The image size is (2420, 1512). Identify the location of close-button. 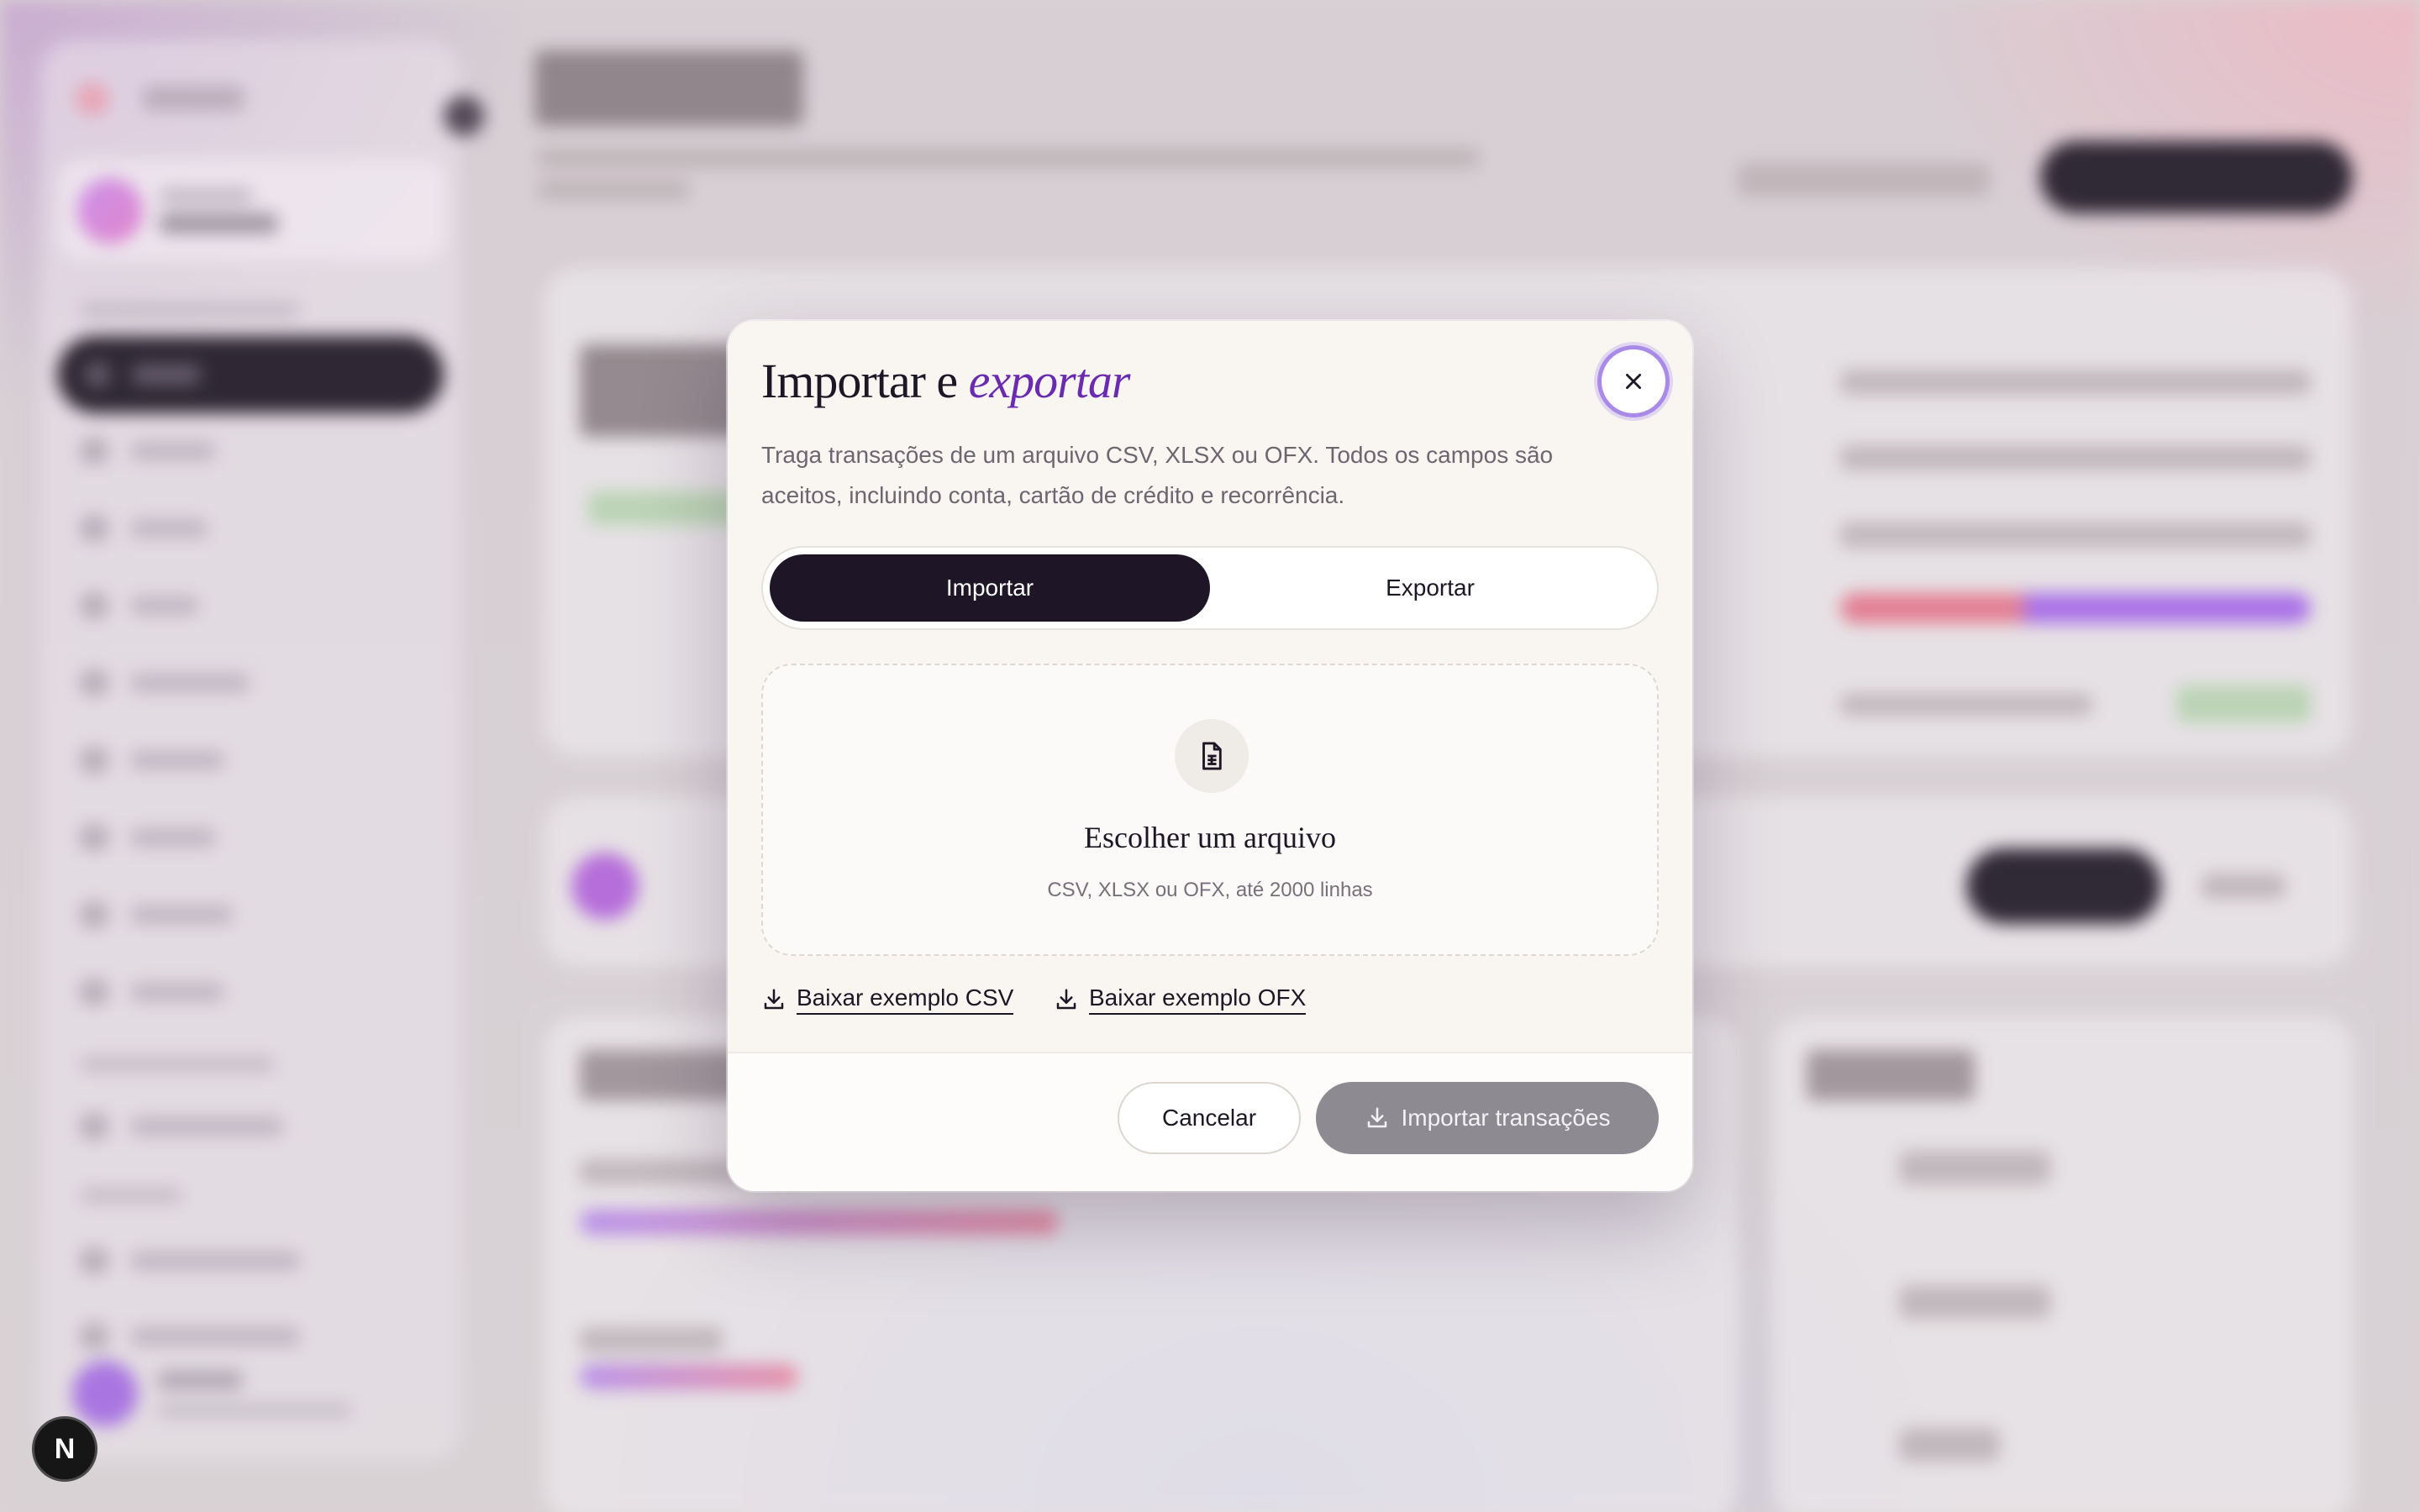
(1633, 381).